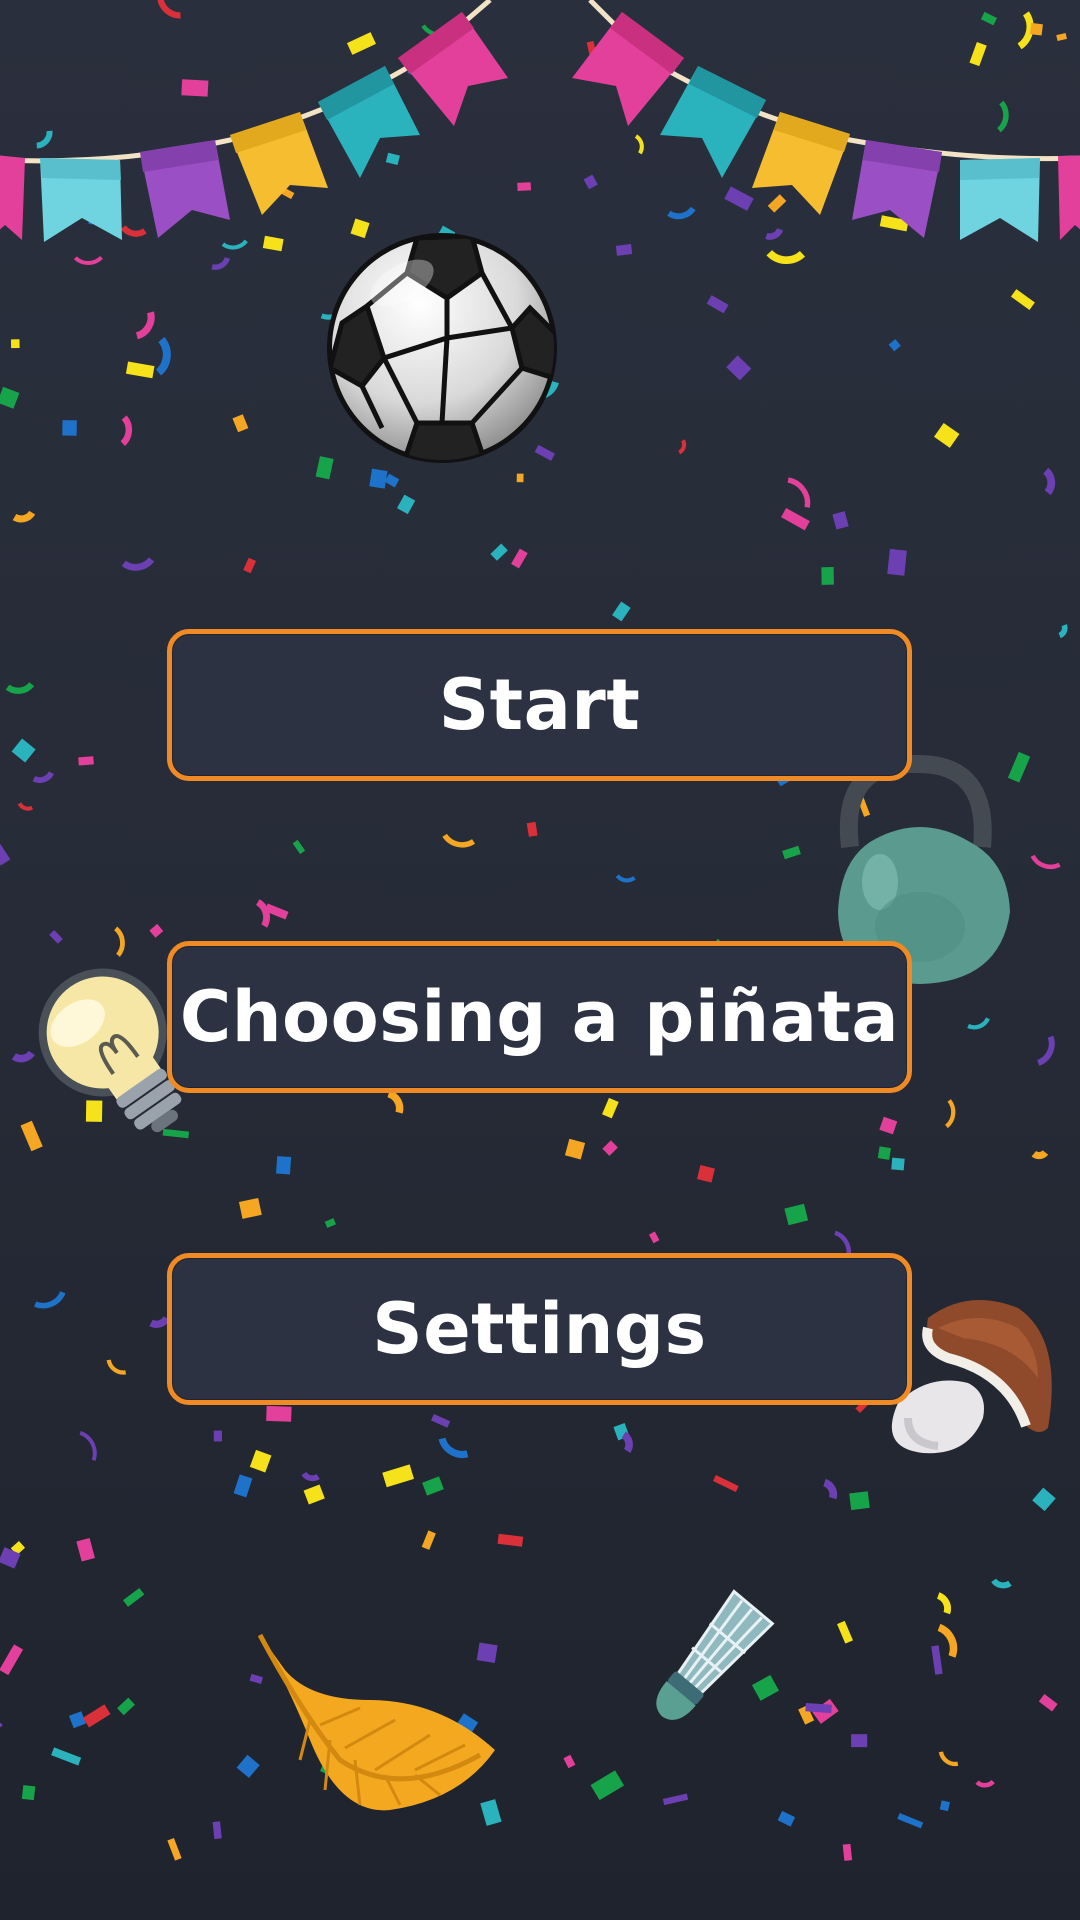 The height and width of the screenshot is (1920, 1080). What do you see at coordinates (539, 705) in the screenshot?
I see `start-button: Start` at bounding box center [539, 705].